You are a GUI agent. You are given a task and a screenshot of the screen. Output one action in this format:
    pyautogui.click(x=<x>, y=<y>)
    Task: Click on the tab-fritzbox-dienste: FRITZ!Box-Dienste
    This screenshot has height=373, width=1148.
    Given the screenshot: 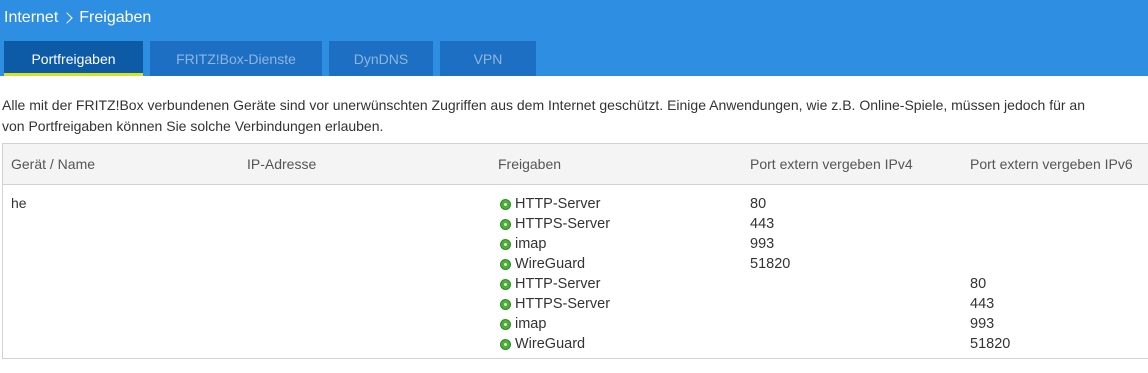 What is the action you would take?
    pyautogui.click(x=236, y=58)
    